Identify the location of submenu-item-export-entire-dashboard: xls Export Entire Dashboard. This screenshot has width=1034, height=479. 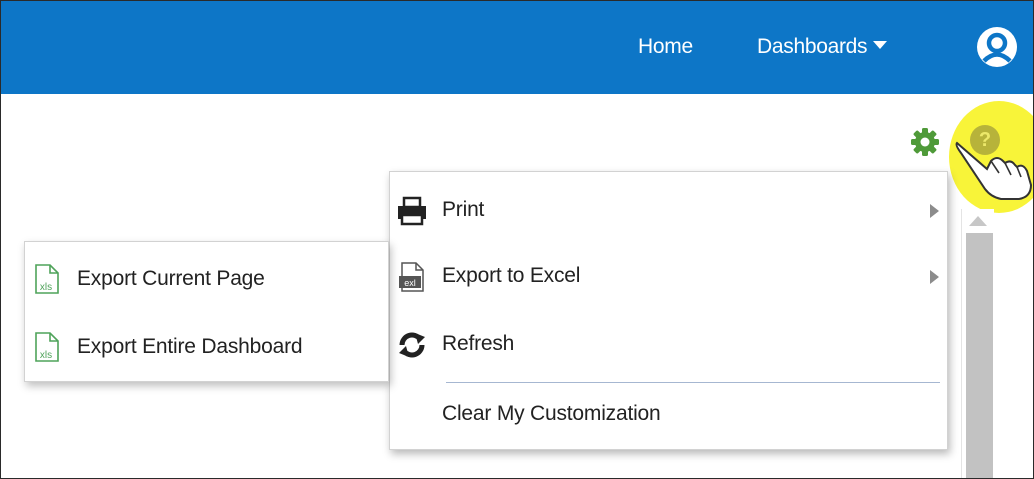
(206, 343).